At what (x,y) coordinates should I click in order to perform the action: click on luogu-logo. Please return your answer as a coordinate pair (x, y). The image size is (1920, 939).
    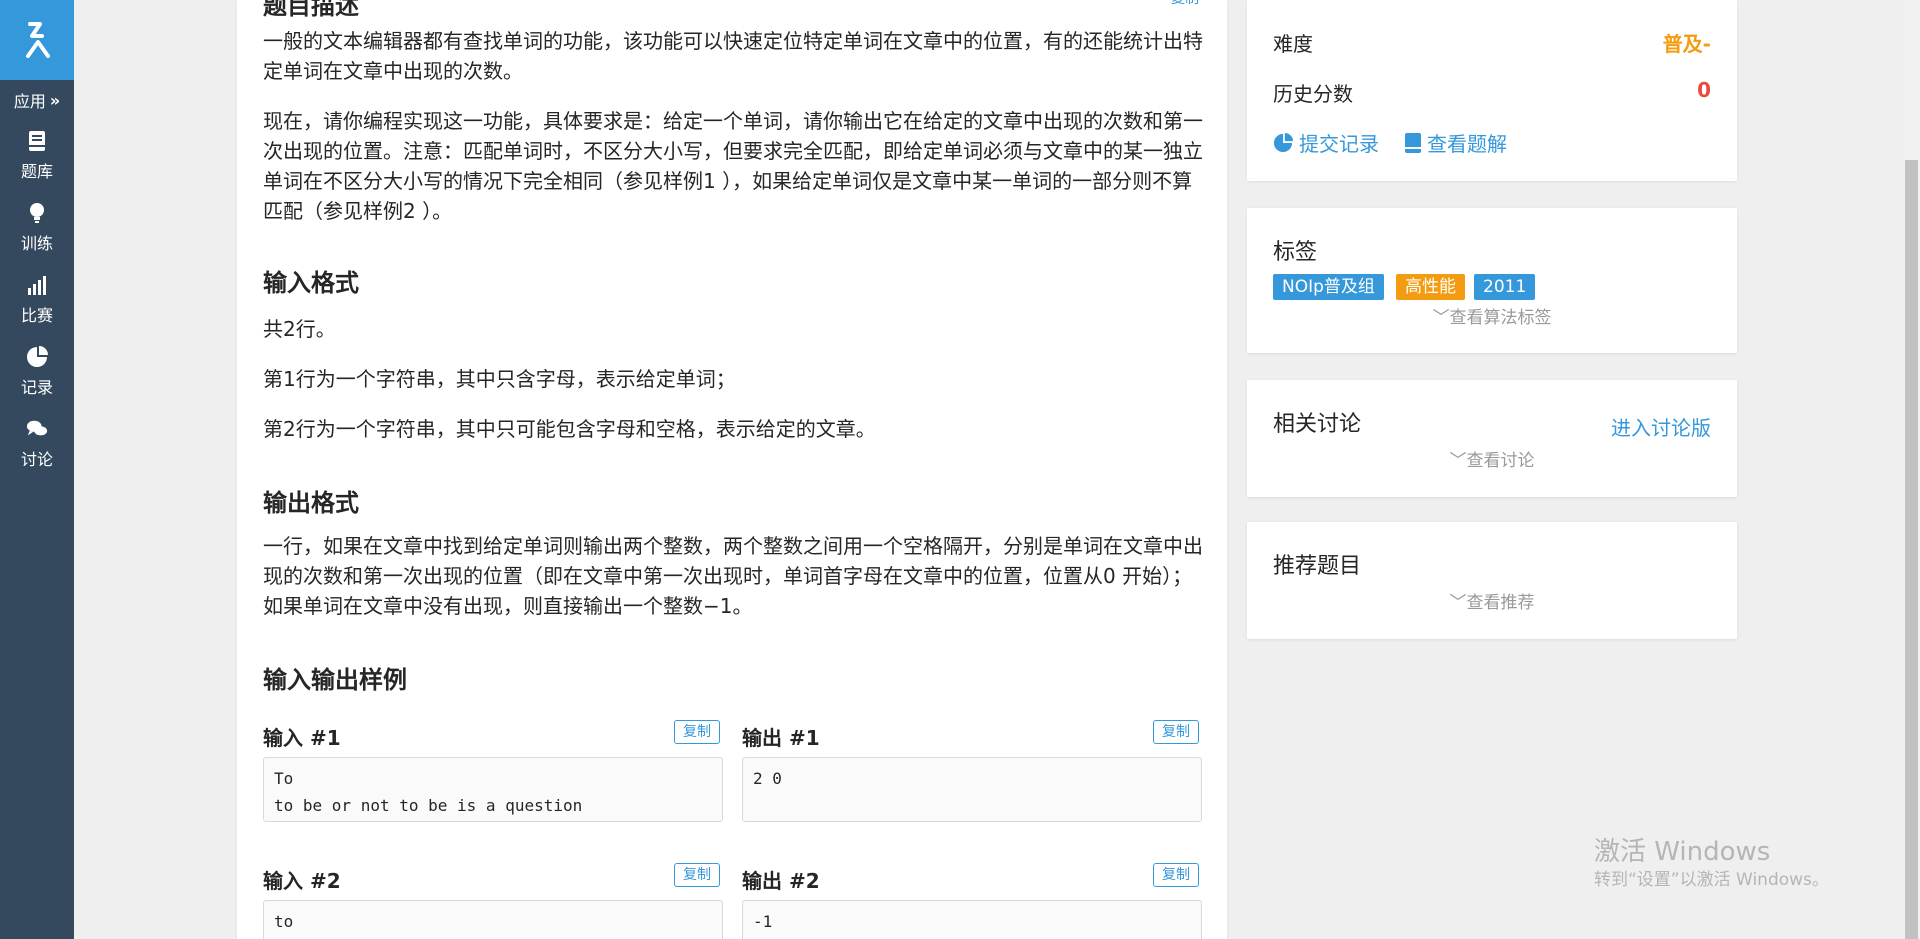
    Looking at the image, I should click on (37, 40).